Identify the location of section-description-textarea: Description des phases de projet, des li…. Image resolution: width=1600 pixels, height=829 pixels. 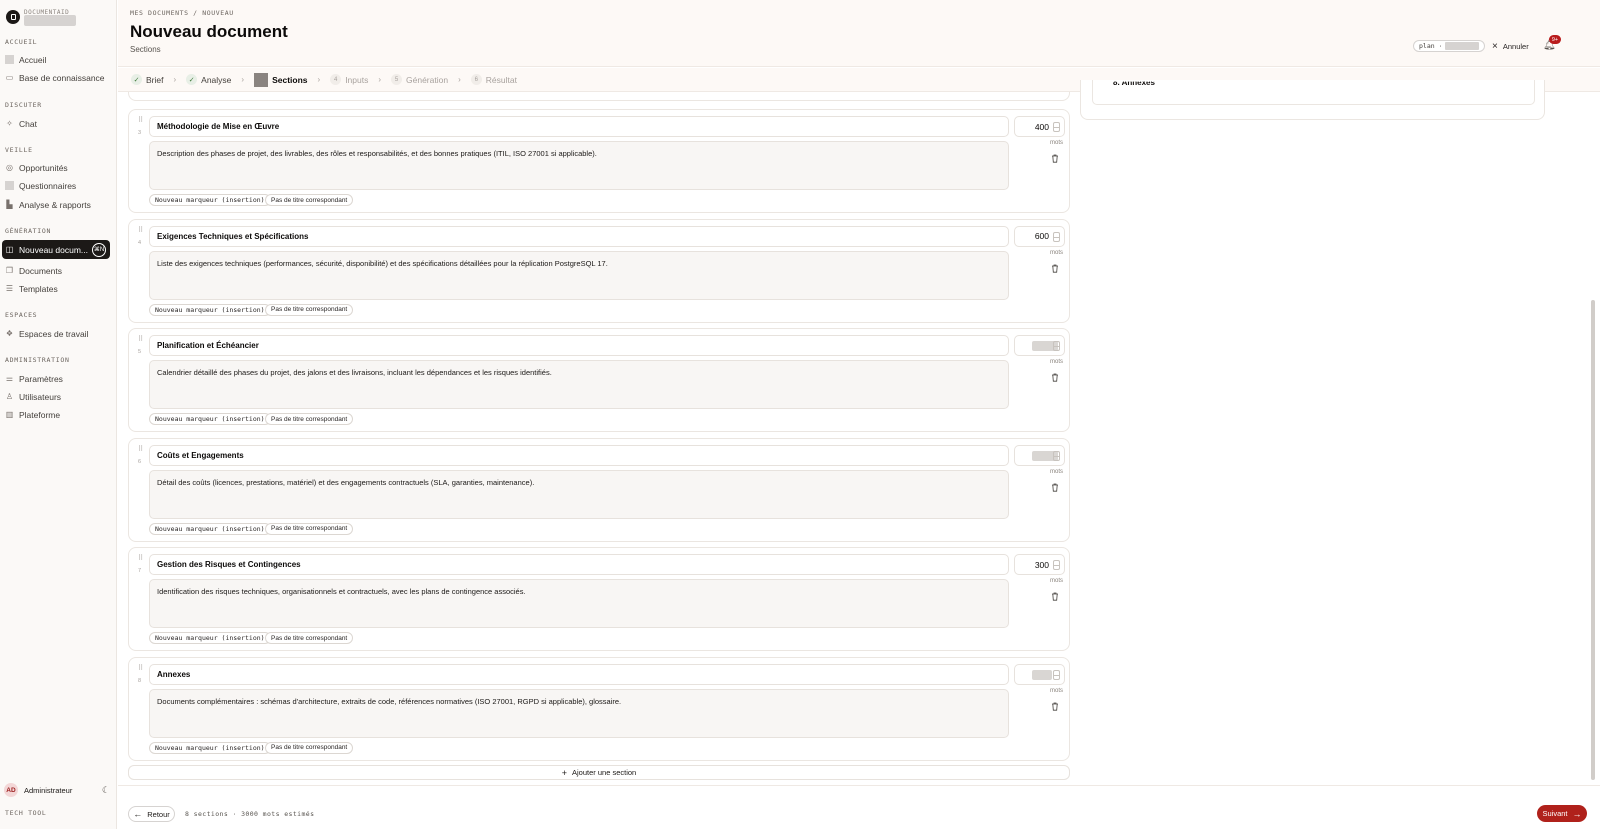
(579, 165).